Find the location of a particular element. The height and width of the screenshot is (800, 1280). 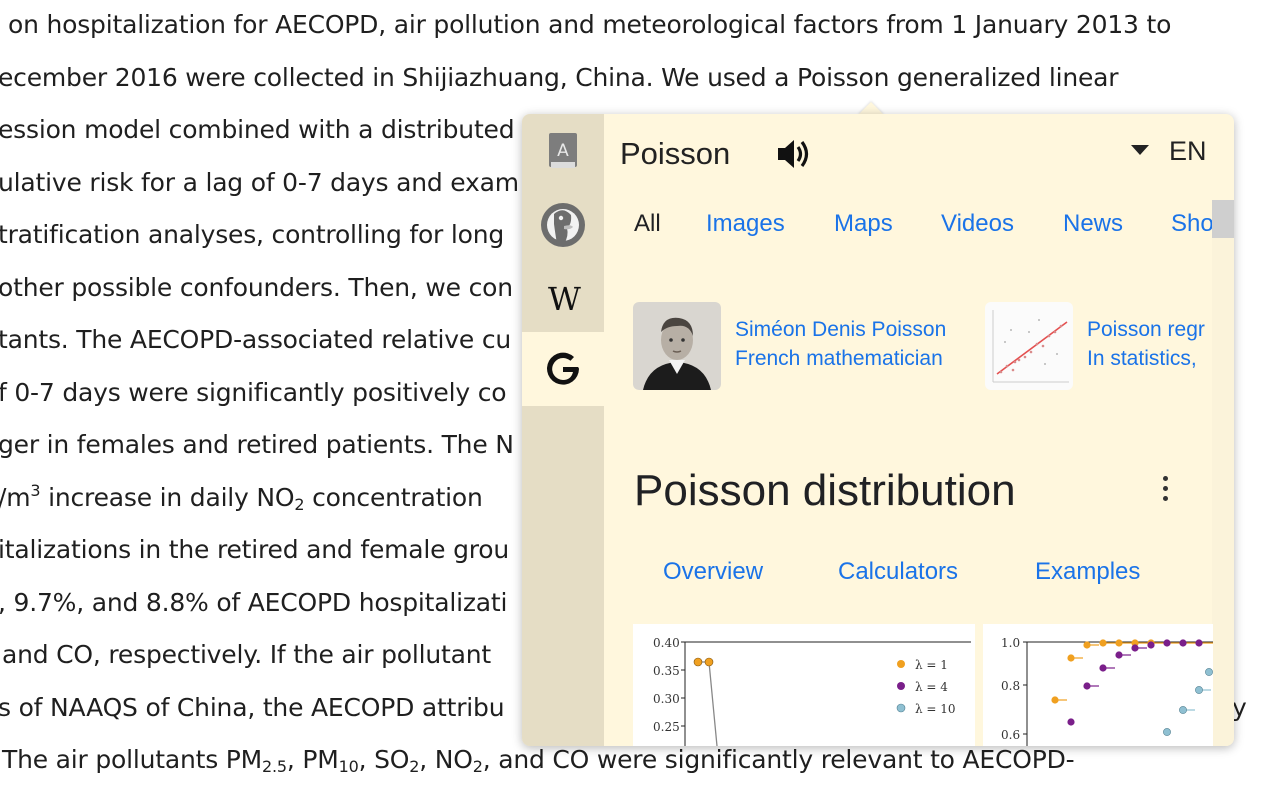

article-line: , 9.7%, and 8.8% of AECOPD hospitalizati is located at coordinates (254, 602).